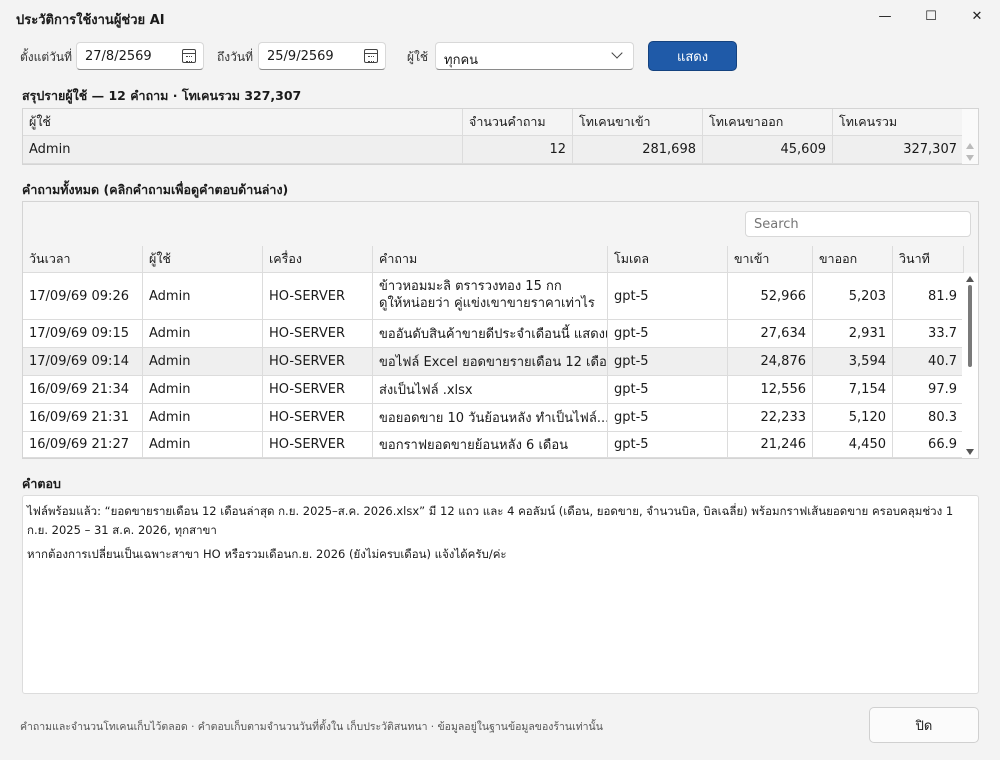  Describe the element at coordinates (638, 122) in the screenshot. I see `summary-col-input-tokens: โทเคนขาเข้า` at that location.